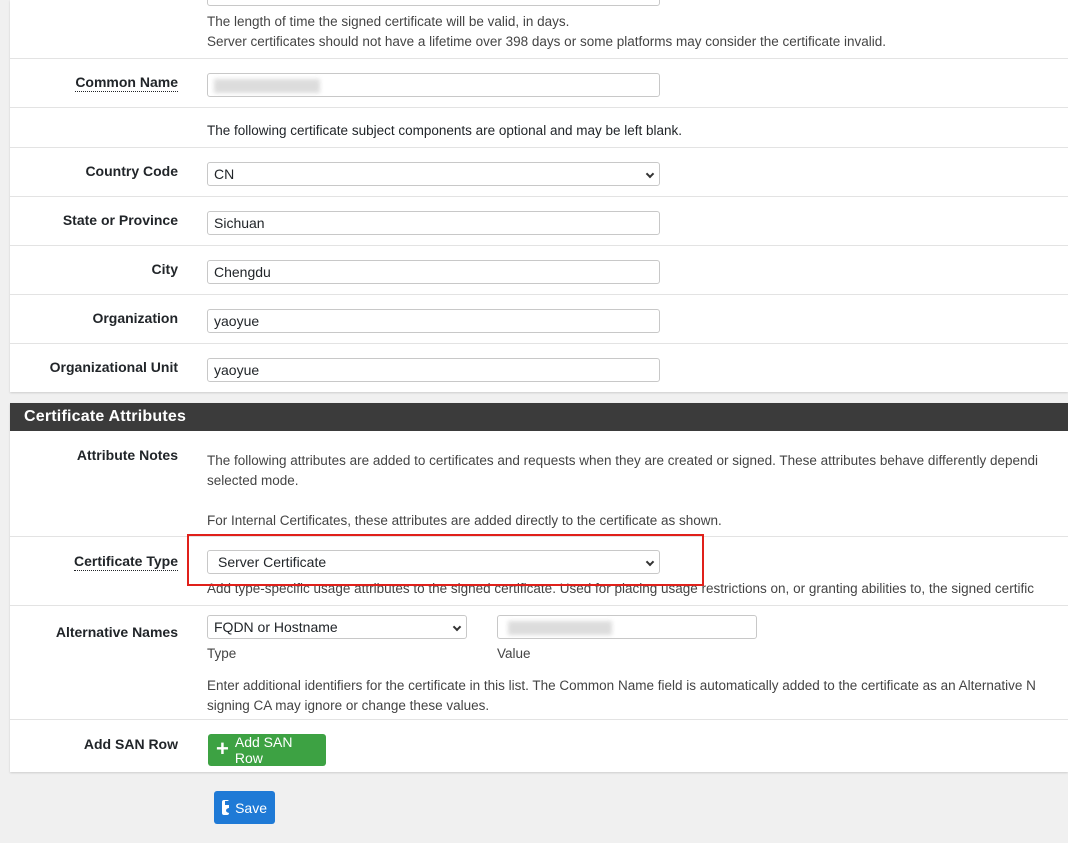 Image resolution: width=1068 pixels, height=843 pixels. I want to click on organization-input: yaoyue, so click(433, 321).